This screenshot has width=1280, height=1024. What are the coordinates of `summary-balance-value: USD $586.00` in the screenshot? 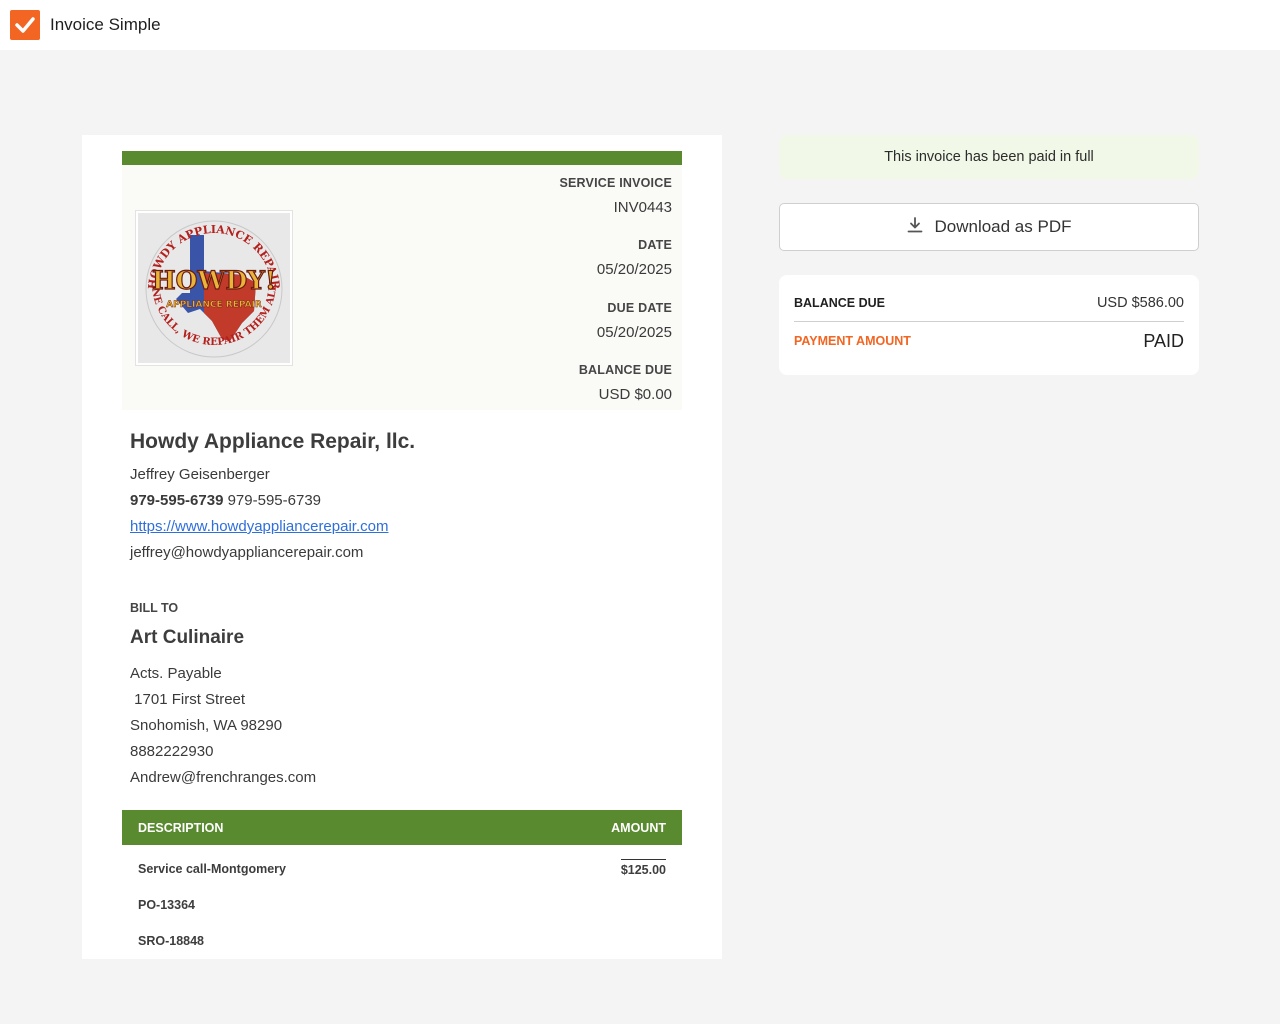 It's located at (1140, 302).